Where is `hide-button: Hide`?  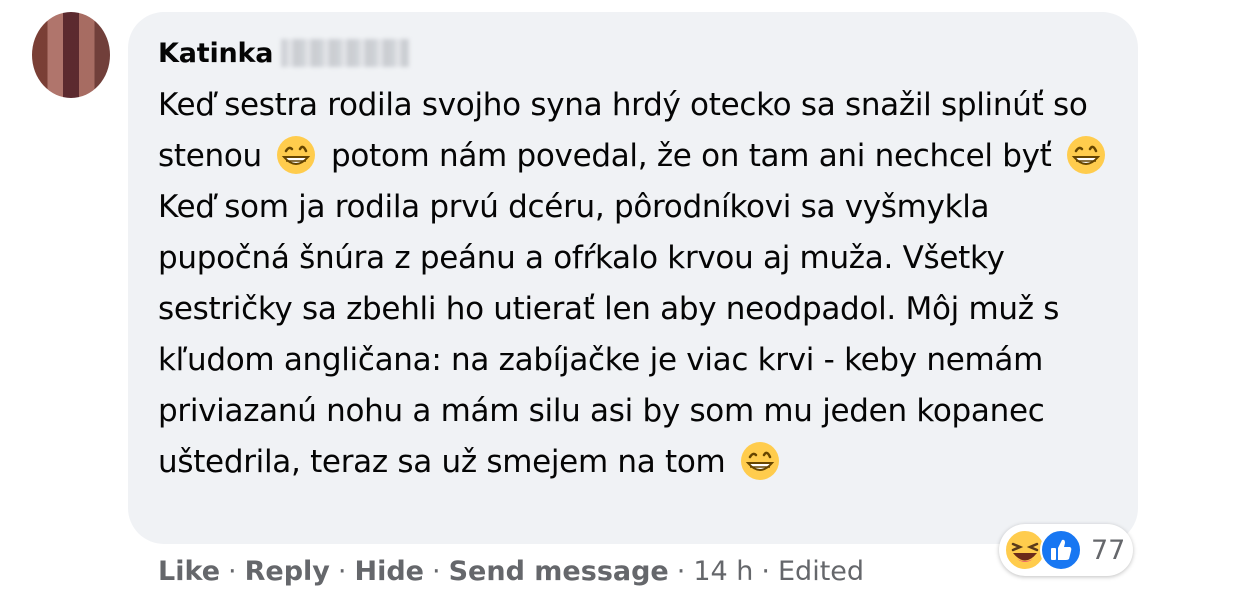
hide-button: Hide is located at coordinates (390, 571).